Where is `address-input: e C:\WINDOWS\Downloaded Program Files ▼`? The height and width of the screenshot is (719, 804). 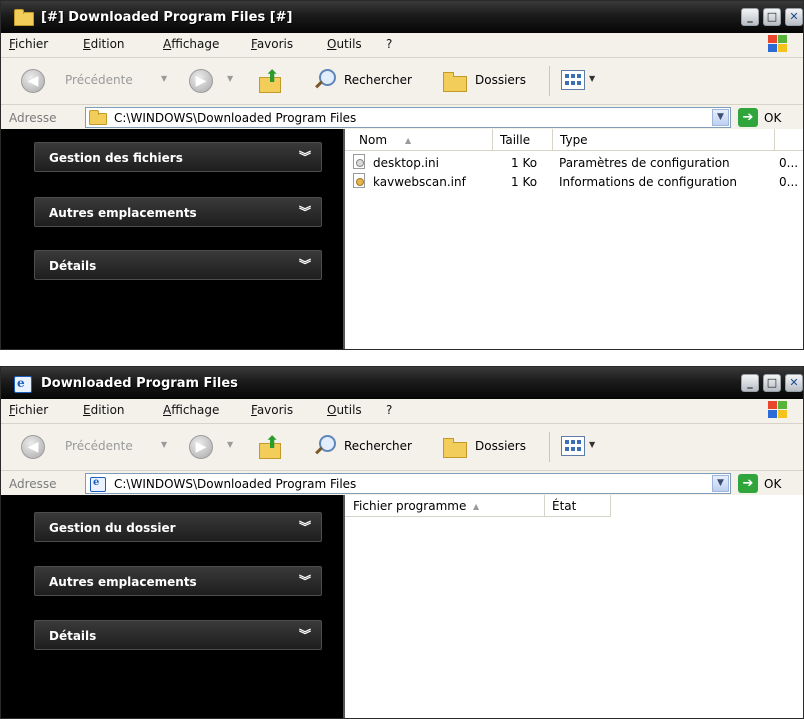
address-input: e C:\WINDOWS\Downloaded Program Files ▼ is located at coordinates (408, 483).